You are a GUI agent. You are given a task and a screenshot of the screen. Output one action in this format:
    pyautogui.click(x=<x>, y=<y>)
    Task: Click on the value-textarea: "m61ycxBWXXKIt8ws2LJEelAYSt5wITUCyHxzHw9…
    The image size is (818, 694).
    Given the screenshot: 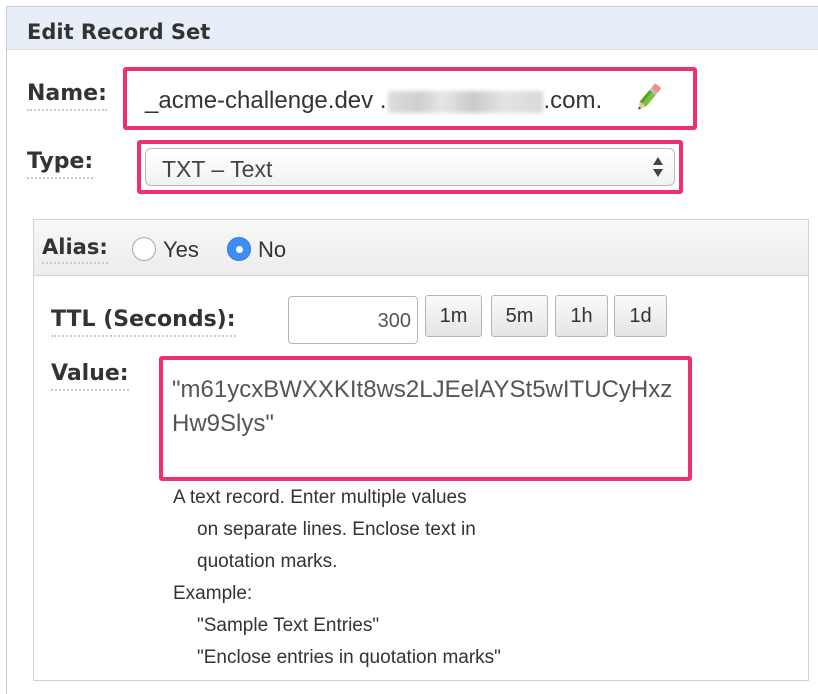 What is the action you would take?
    pyautogui.click(x=425, y=418)
    